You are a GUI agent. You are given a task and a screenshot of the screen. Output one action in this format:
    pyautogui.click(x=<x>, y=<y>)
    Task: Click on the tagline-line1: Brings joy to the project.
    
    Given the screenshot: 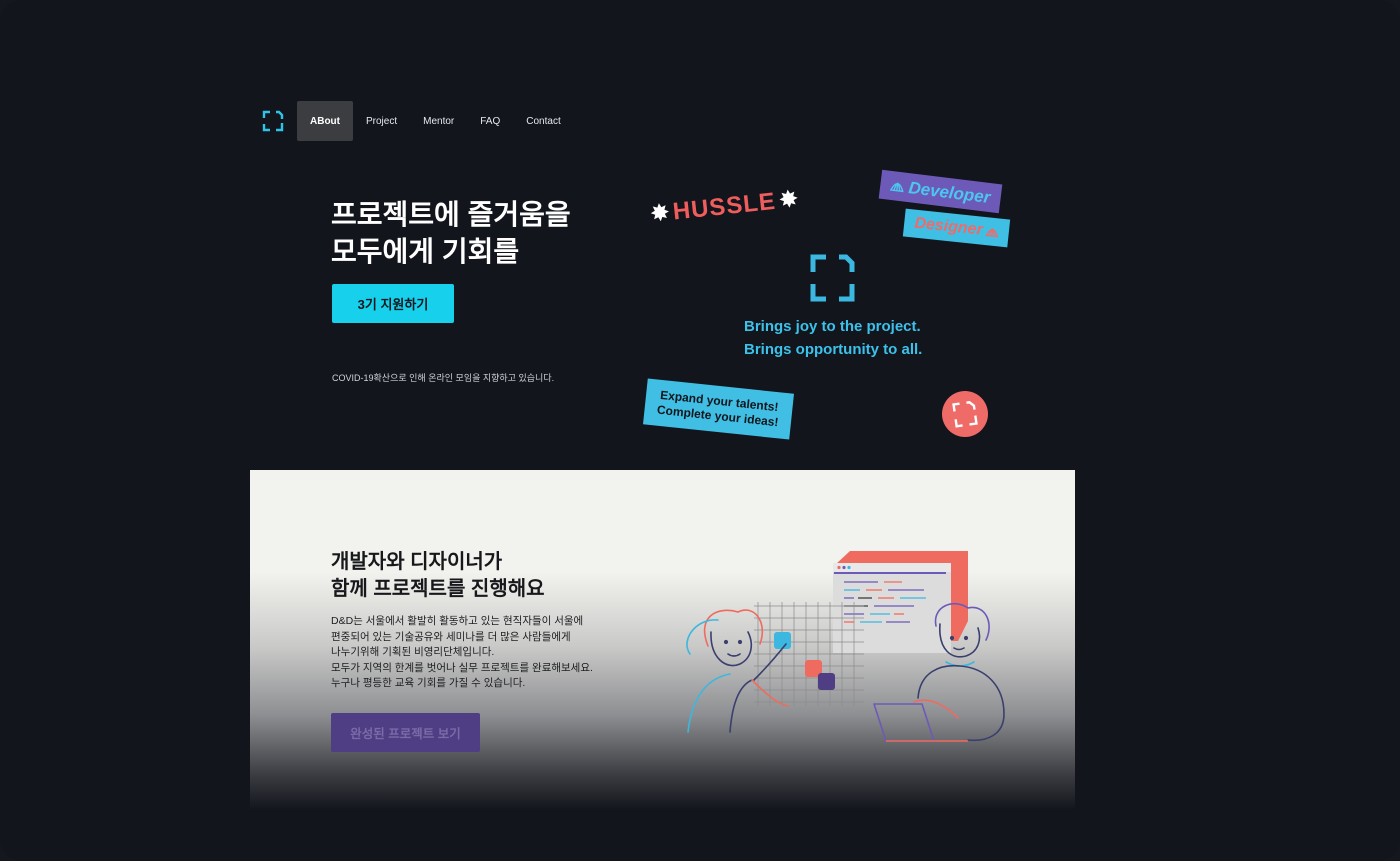 What is the action you would take?
    pyautogui.click(x=832, y=326)
    